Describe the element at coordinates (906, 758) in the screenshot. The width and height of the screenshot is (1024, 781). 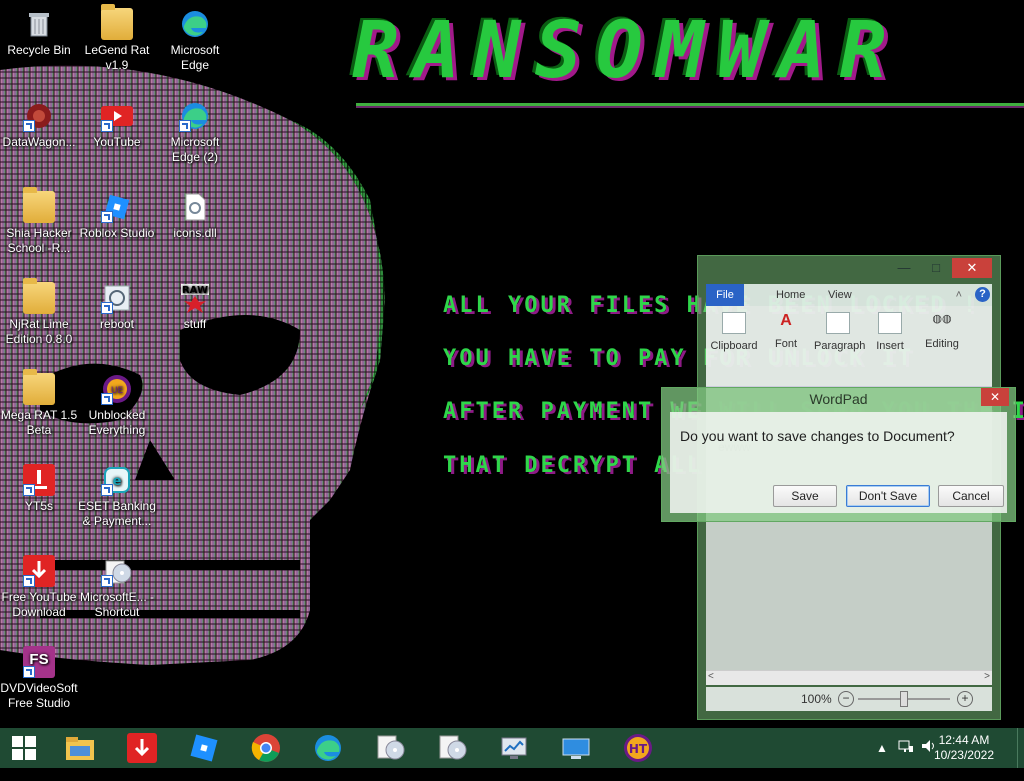
I see `network-icon` at that location.